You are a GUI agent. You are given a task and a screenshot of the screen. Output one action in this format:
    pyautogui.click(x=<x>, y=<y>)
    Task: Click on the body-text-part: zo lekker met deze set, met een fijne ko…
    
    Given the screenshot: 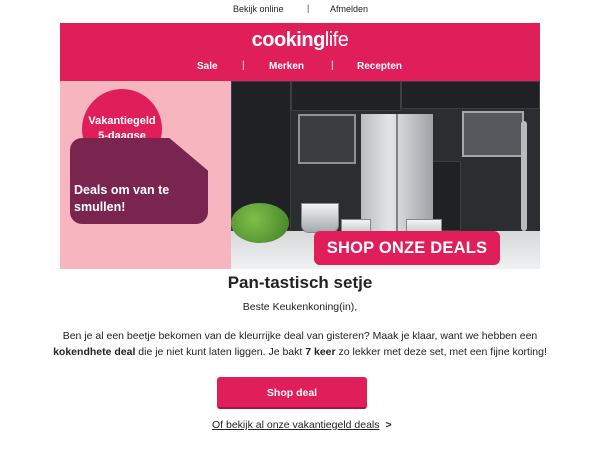 What is the action you would take?
    pyautogui.click(x=441, y=352)
    